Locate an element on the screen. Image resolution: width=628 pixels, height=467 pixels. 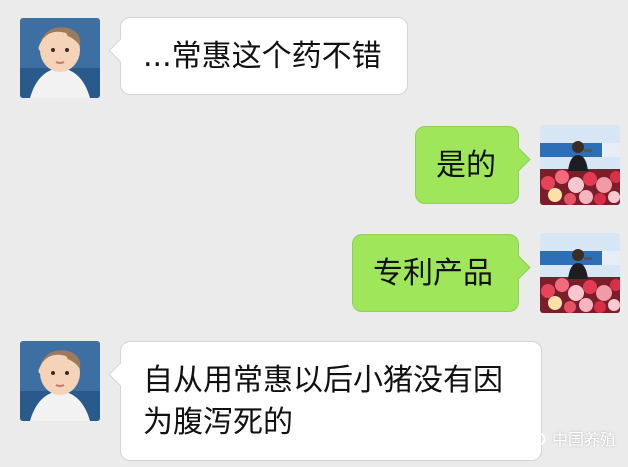
wechat-icon is located at coordinates (533, 438).